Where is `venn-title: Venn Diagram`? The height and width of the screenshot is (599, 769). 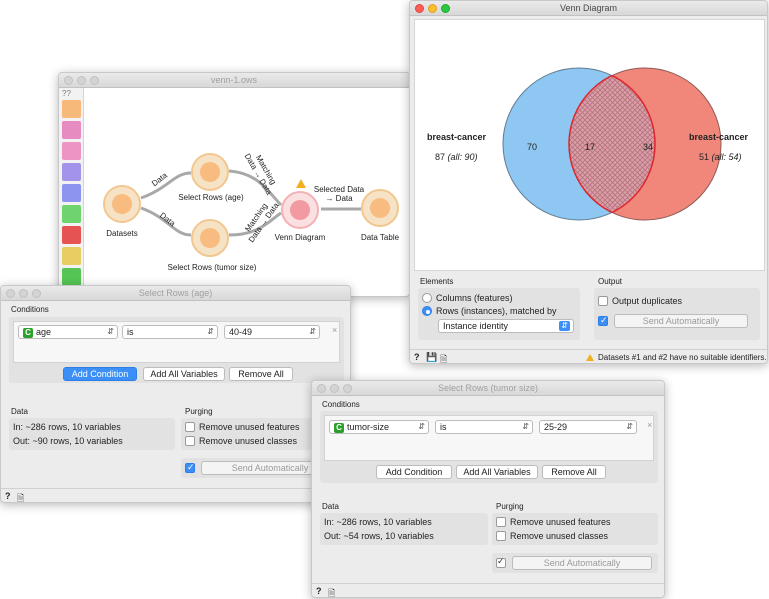
venn-title: Venn Diagram is located at coordinates (588, 8).